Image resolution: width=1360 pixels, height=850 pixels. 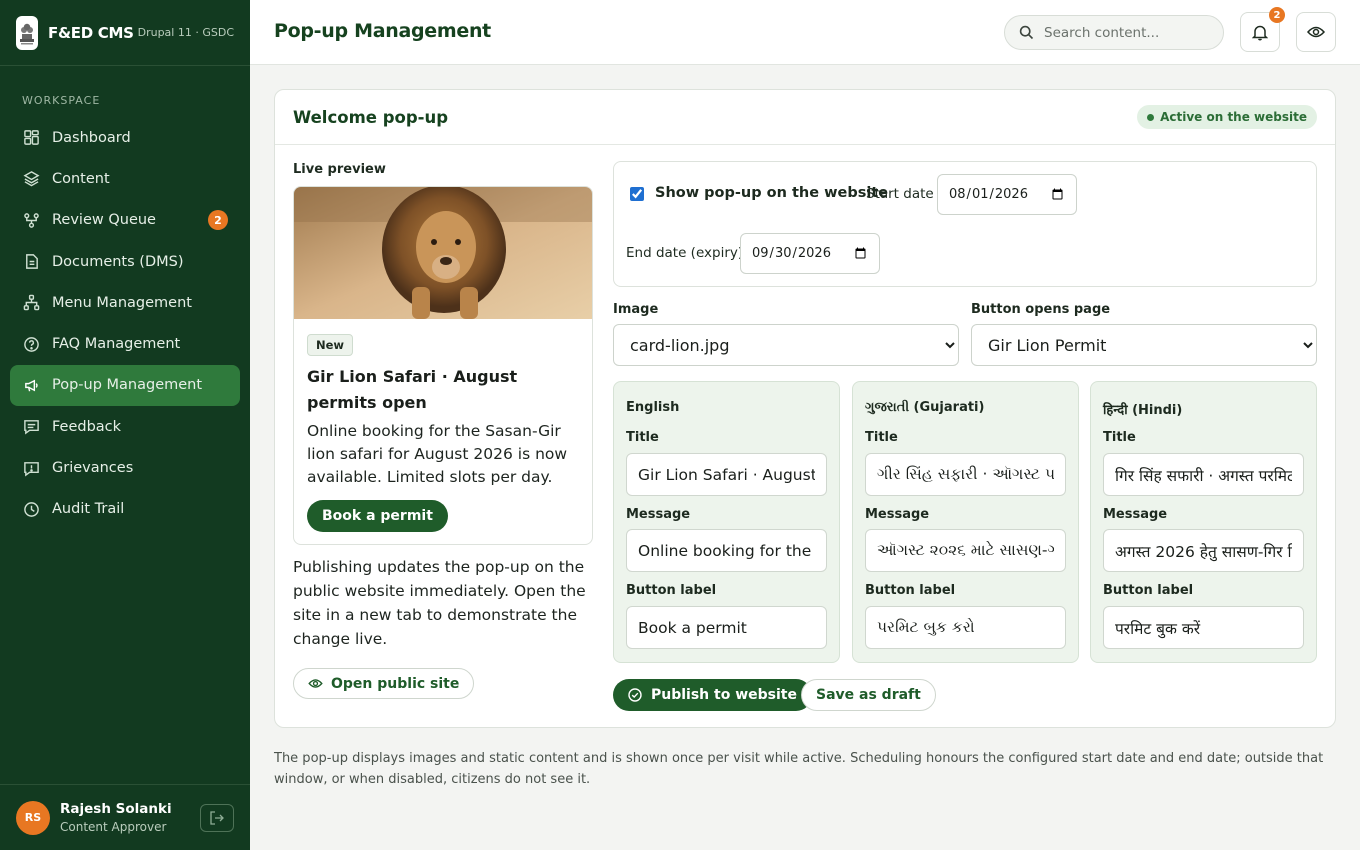 I want to click on brand: F&ED CMS Drupal 11 · GSDC, so click(x=125, y=33).